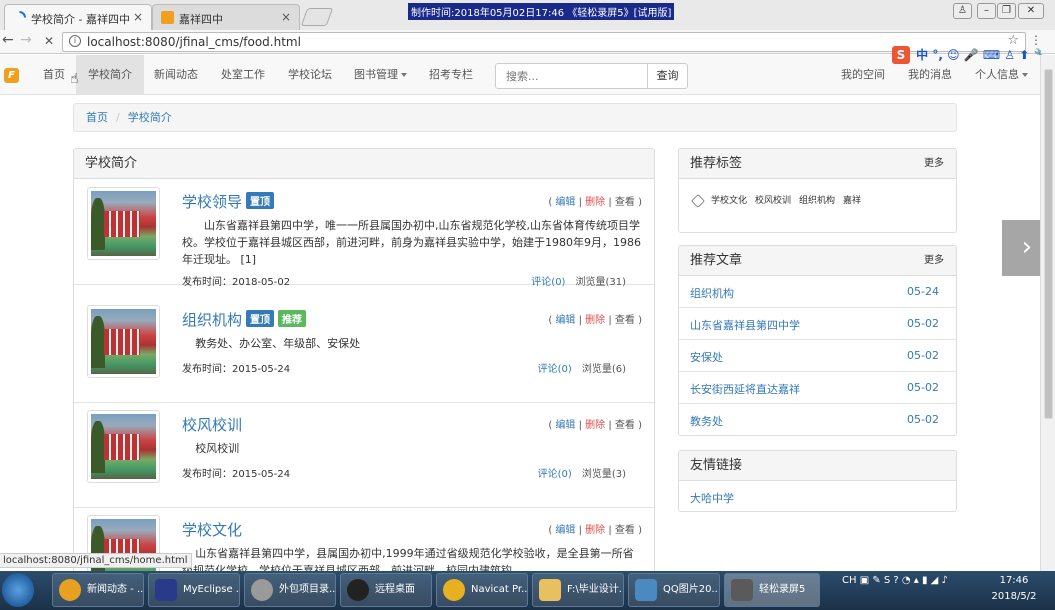 The image size is (1055, 610). I want to click on breadcrumb-home: 首页, so click(97, 117).